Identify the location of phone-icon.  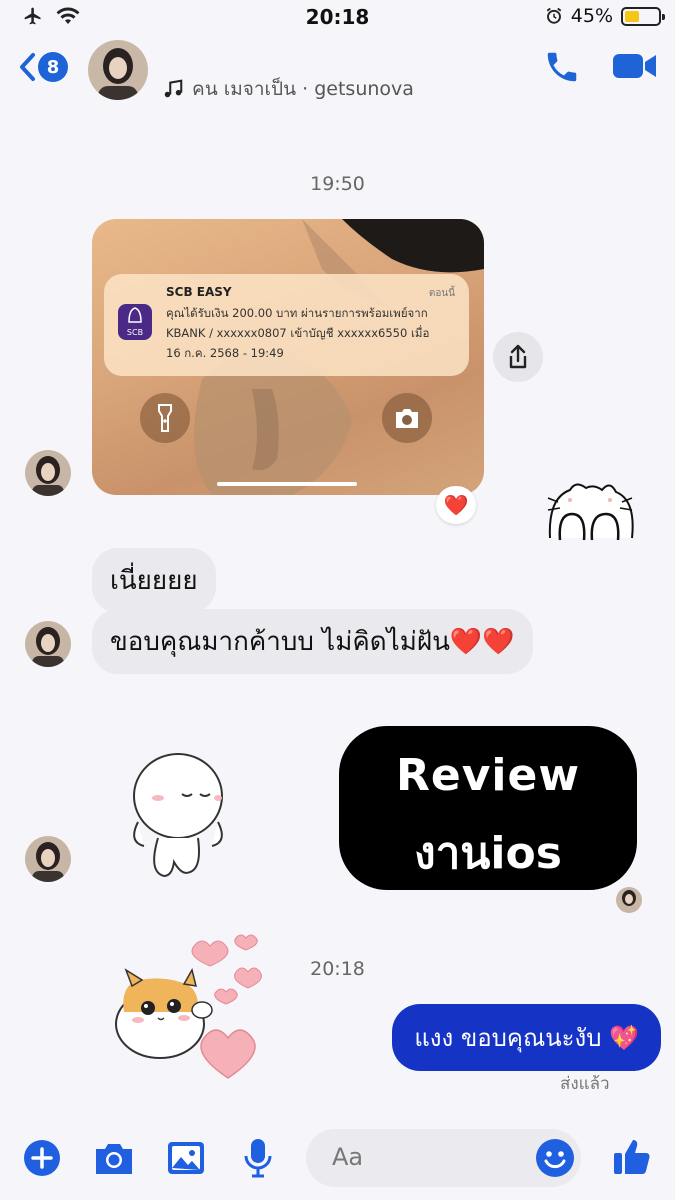
(562, 67).